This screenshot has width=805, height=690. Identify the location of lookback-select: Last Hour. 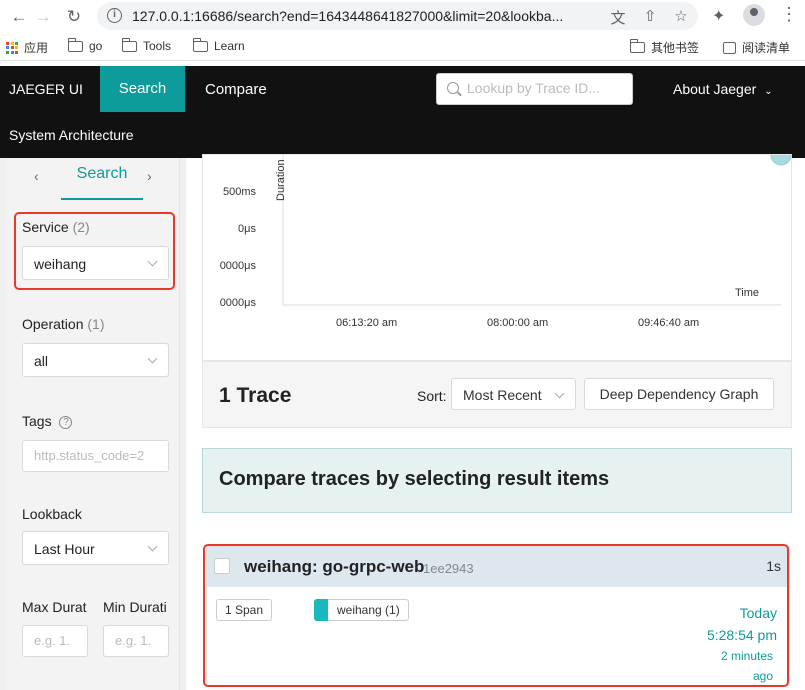
(95, 548).